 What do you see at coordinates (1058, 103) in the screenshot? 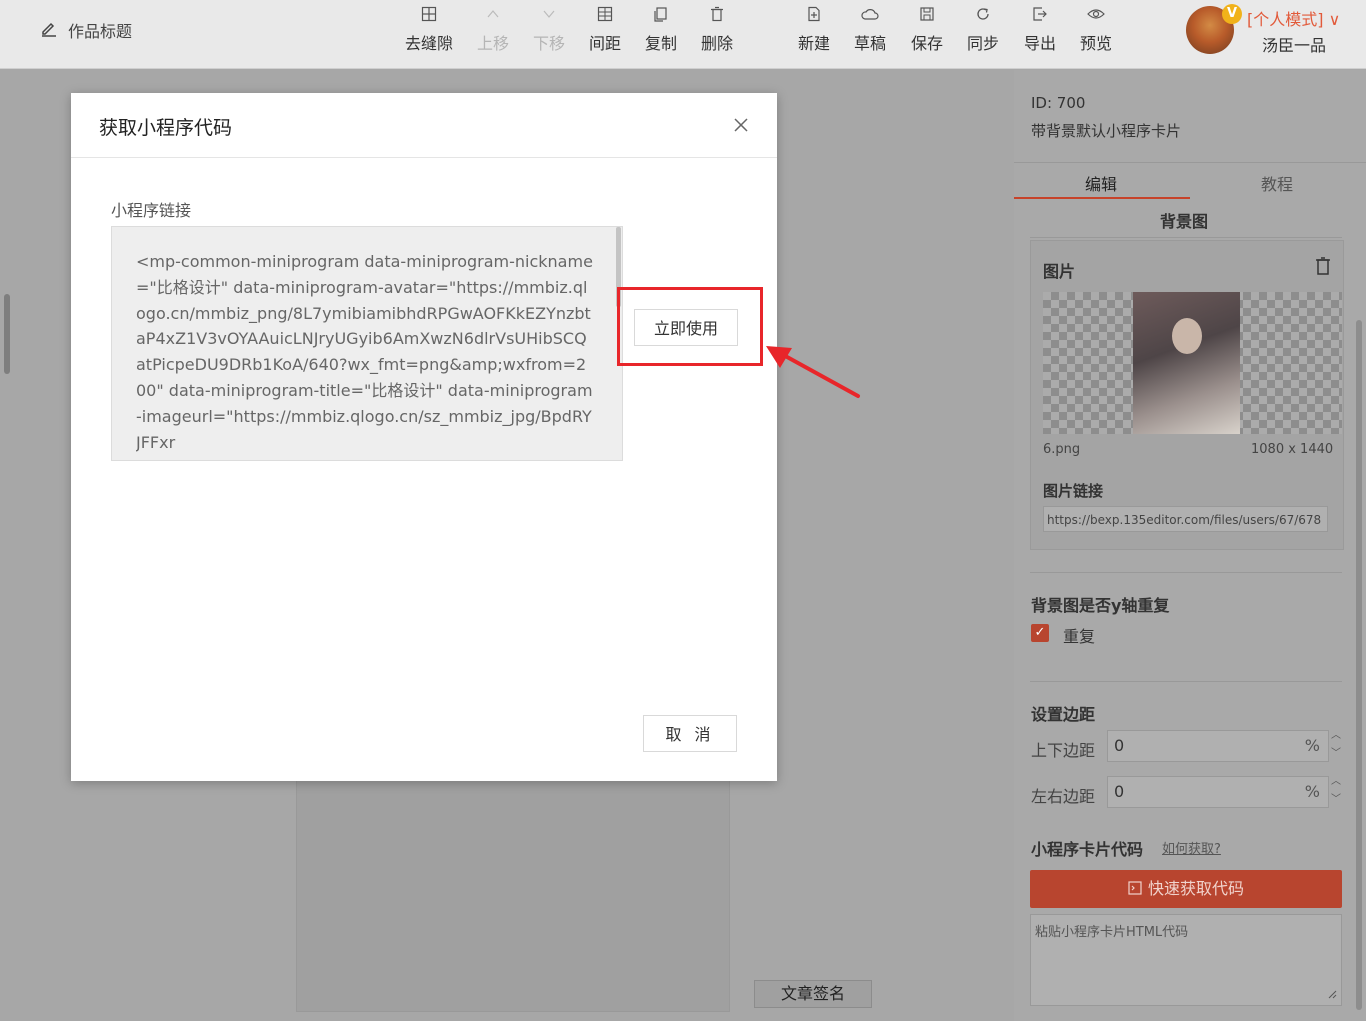
I see `template-id: ID: 700` at bounding box center [1058, 103].